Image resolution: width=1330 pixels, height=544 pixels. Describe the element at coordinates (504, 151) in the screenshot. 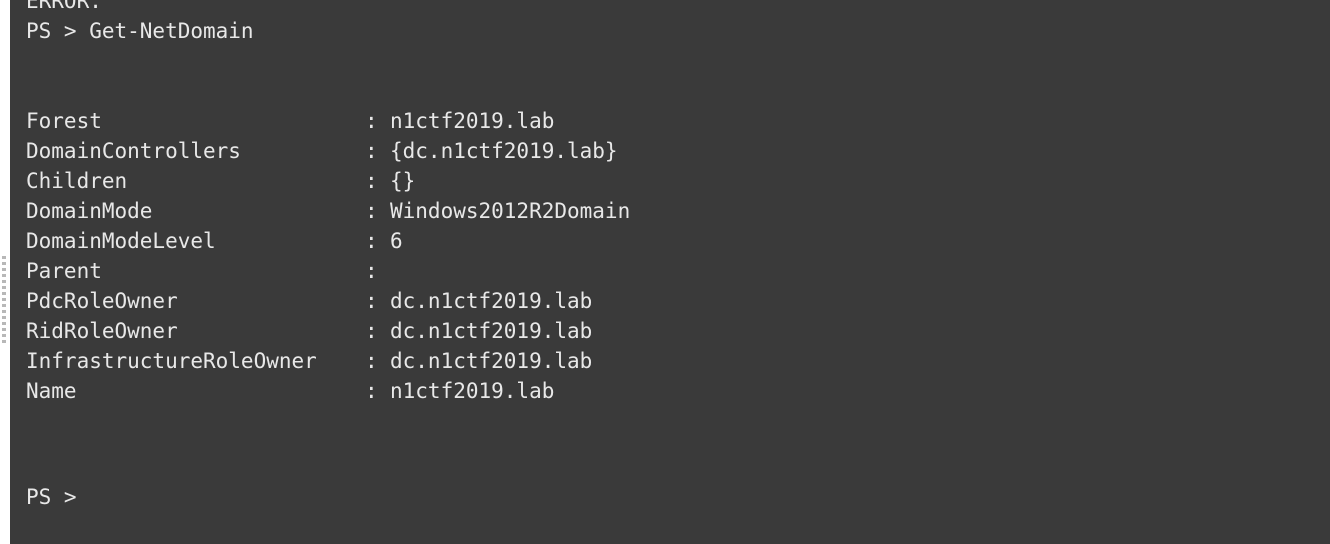

I see `row-value: {dc.n1ctf2019.lab}` at that location.